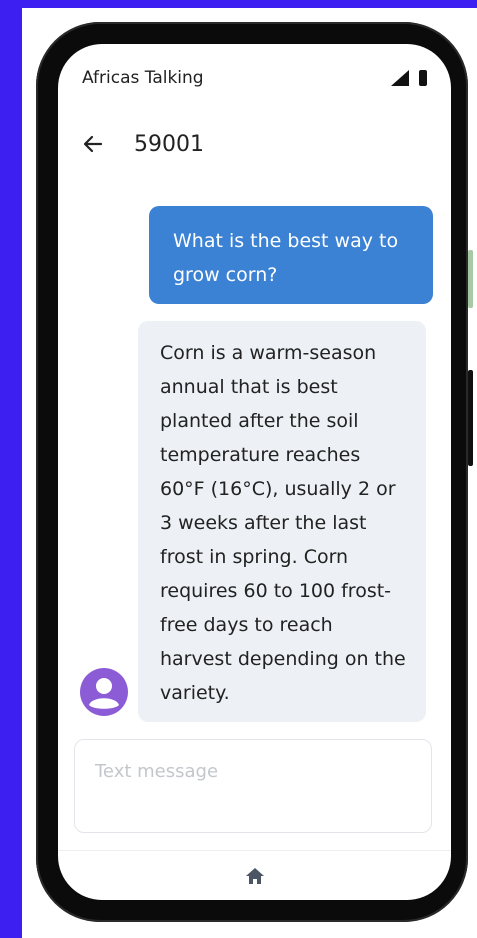  I want to click on status-bar: Africas Talking, so click(254, 78).